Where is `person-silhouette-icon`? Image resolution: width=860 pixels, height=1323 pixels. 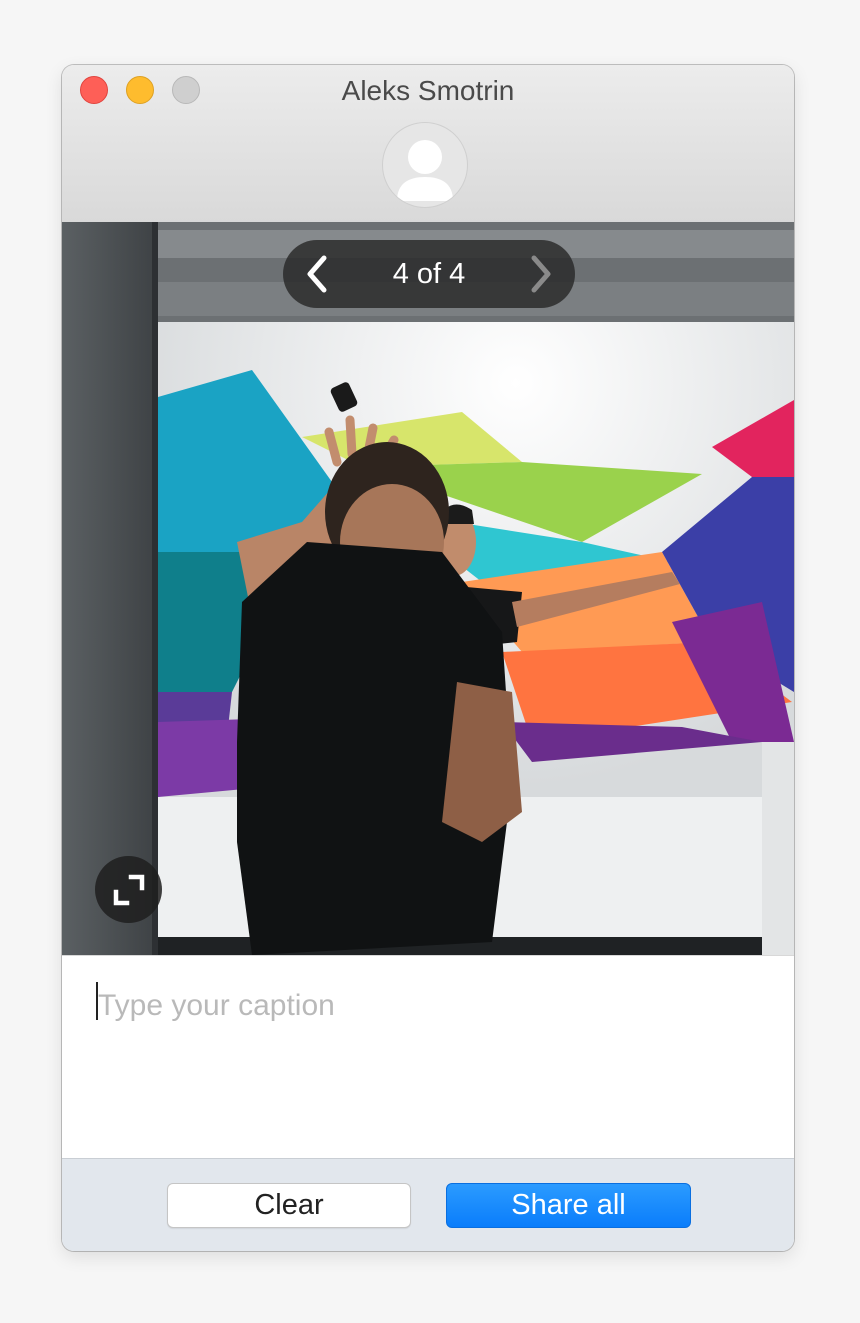 person-silhouette-icon is located at coordinates (425, 170).